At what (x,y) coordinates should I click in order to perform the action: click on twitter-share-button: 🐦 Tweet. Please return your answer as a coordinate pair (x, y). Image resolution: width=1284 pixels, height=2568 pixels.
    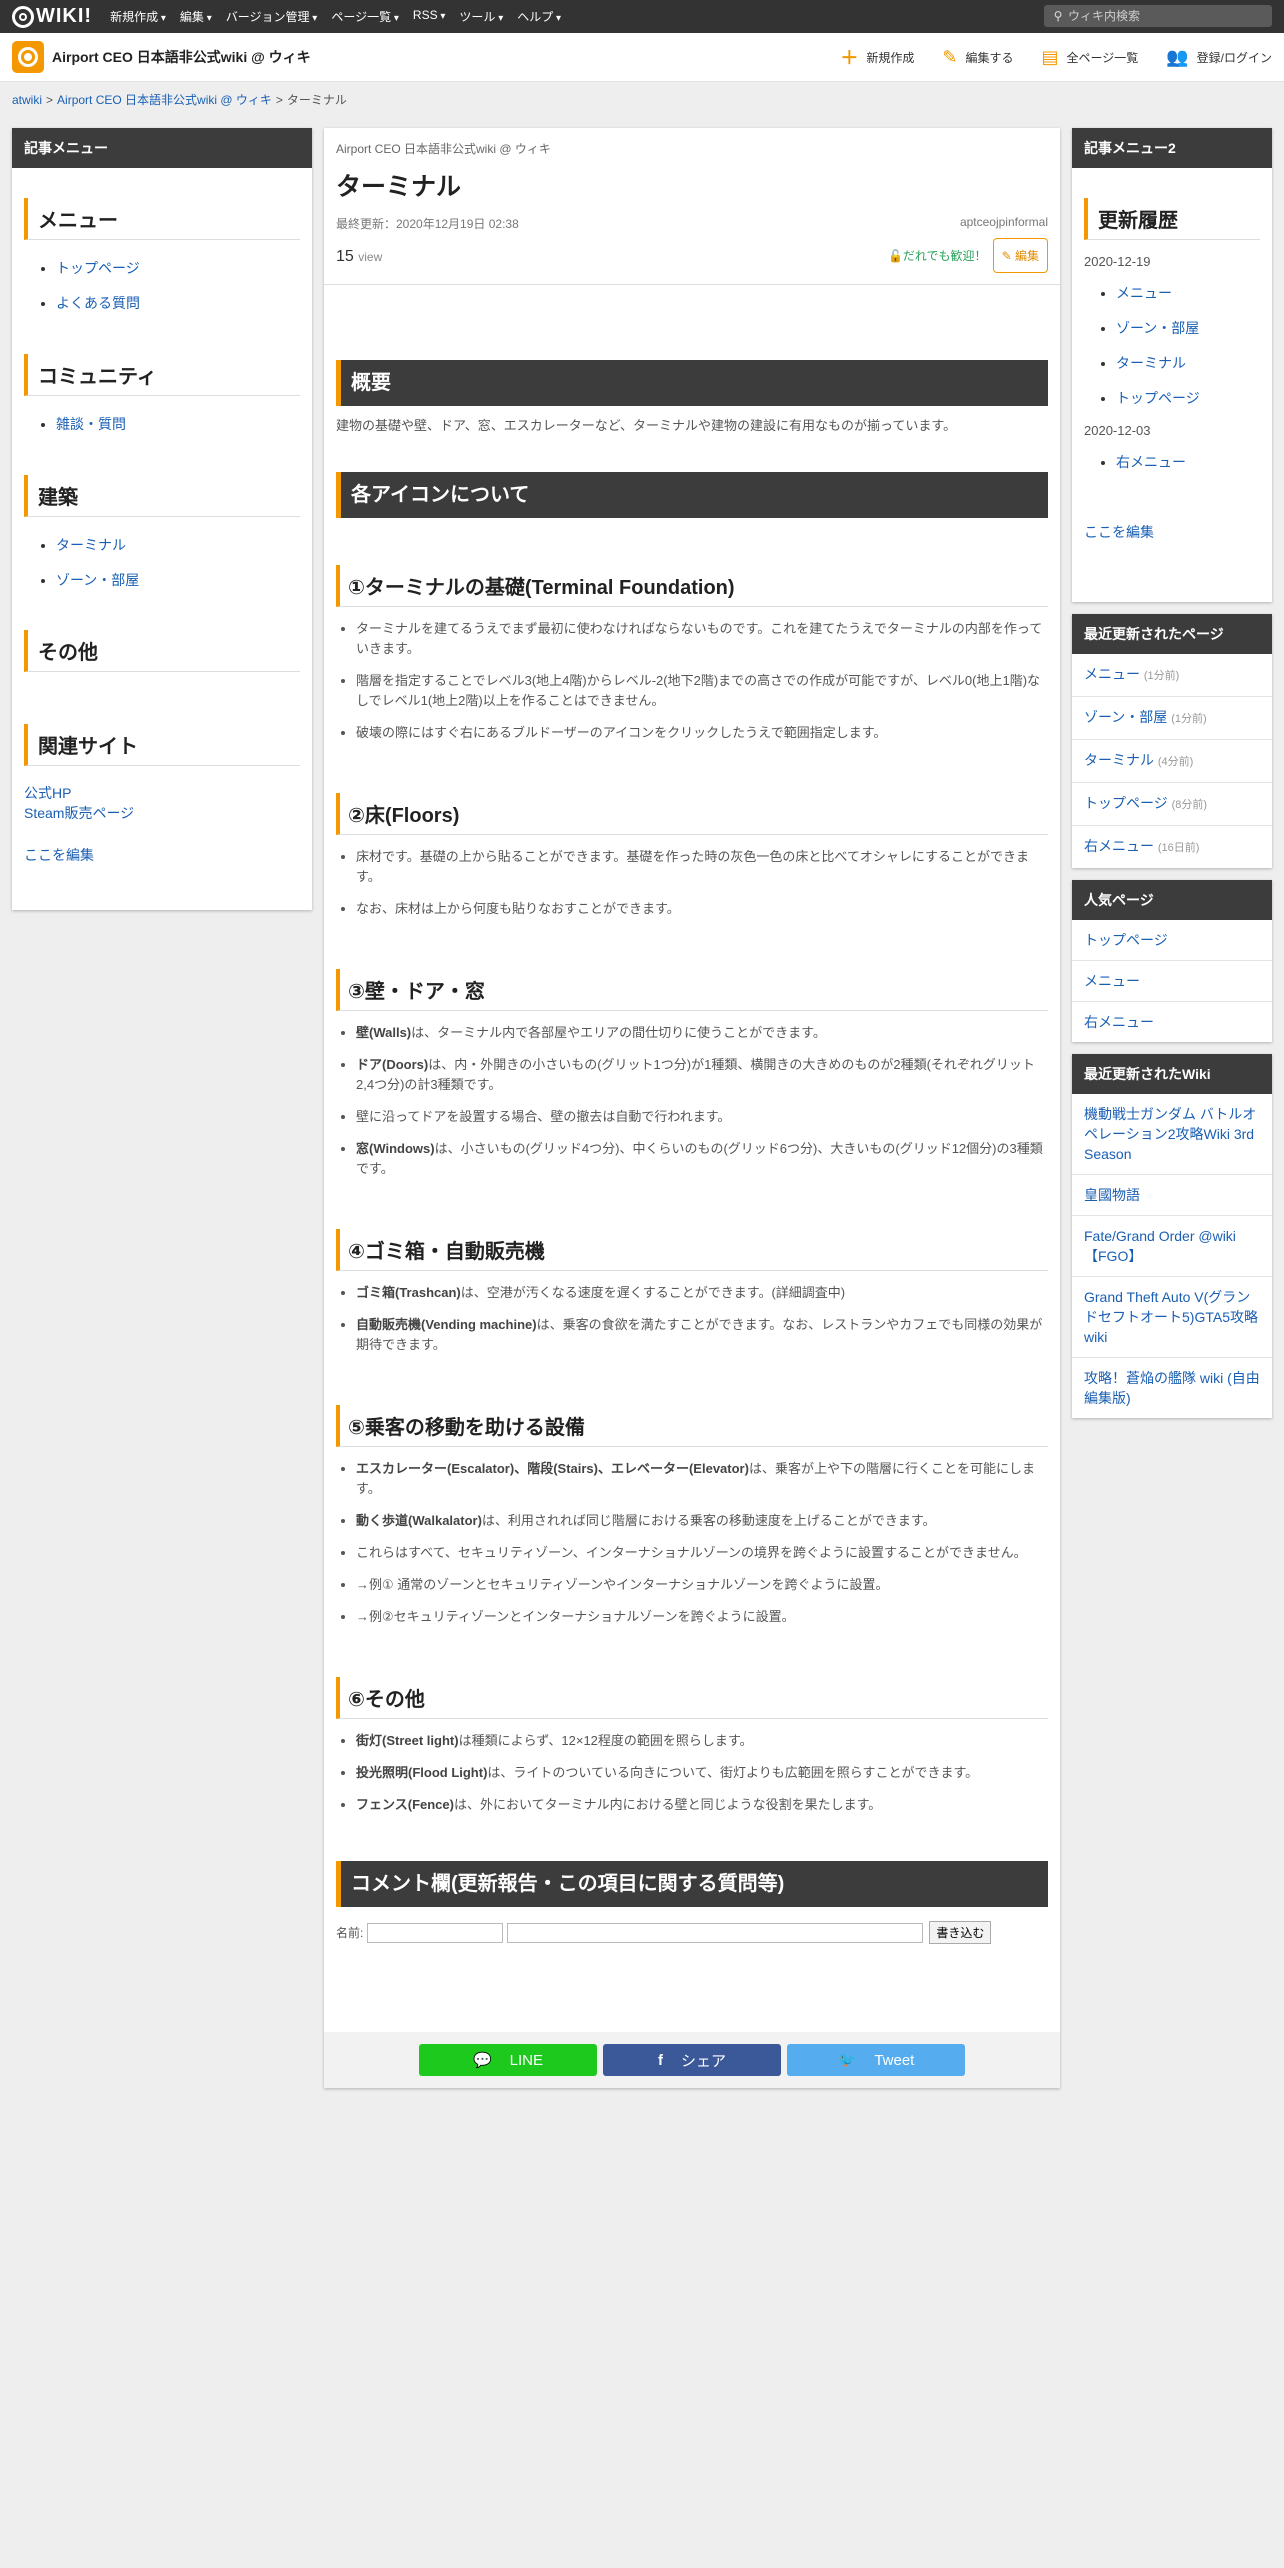
    Looking at the image, I should click on (876, 2060).